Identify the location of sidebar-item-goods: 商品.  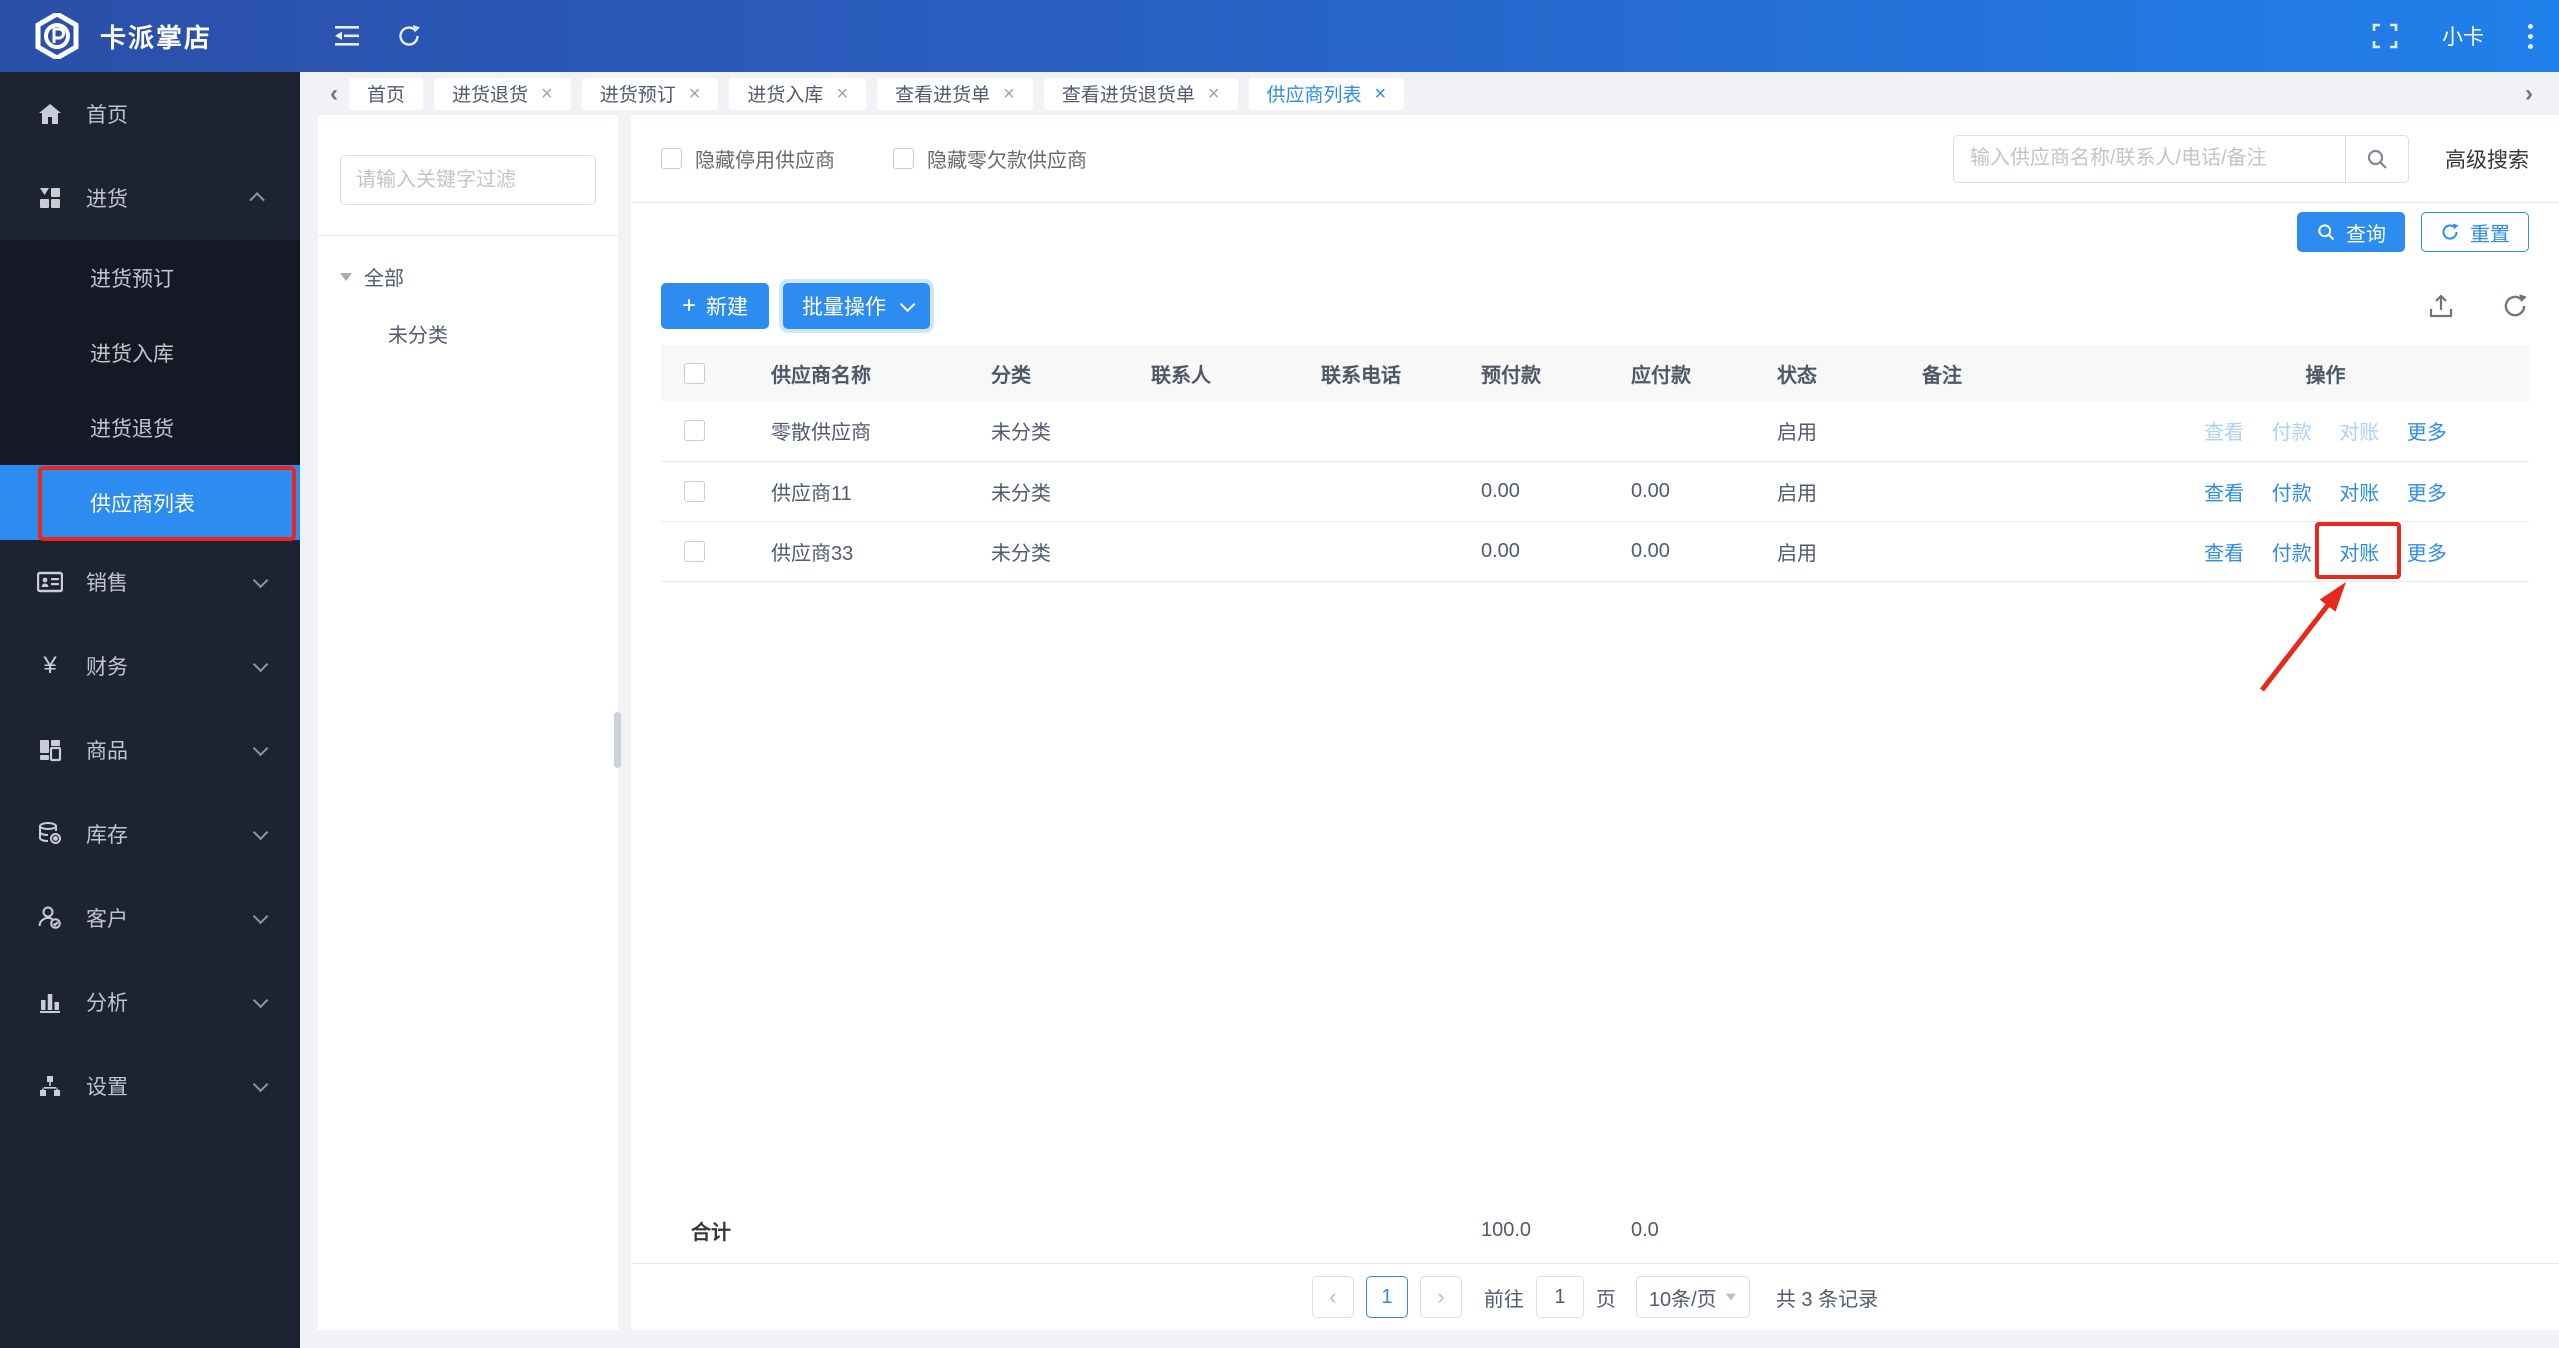
(150, 750).